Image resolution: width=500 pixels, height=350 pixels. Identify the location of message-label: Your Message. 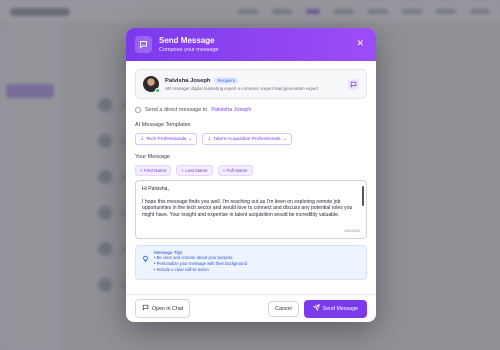
(152, 157).